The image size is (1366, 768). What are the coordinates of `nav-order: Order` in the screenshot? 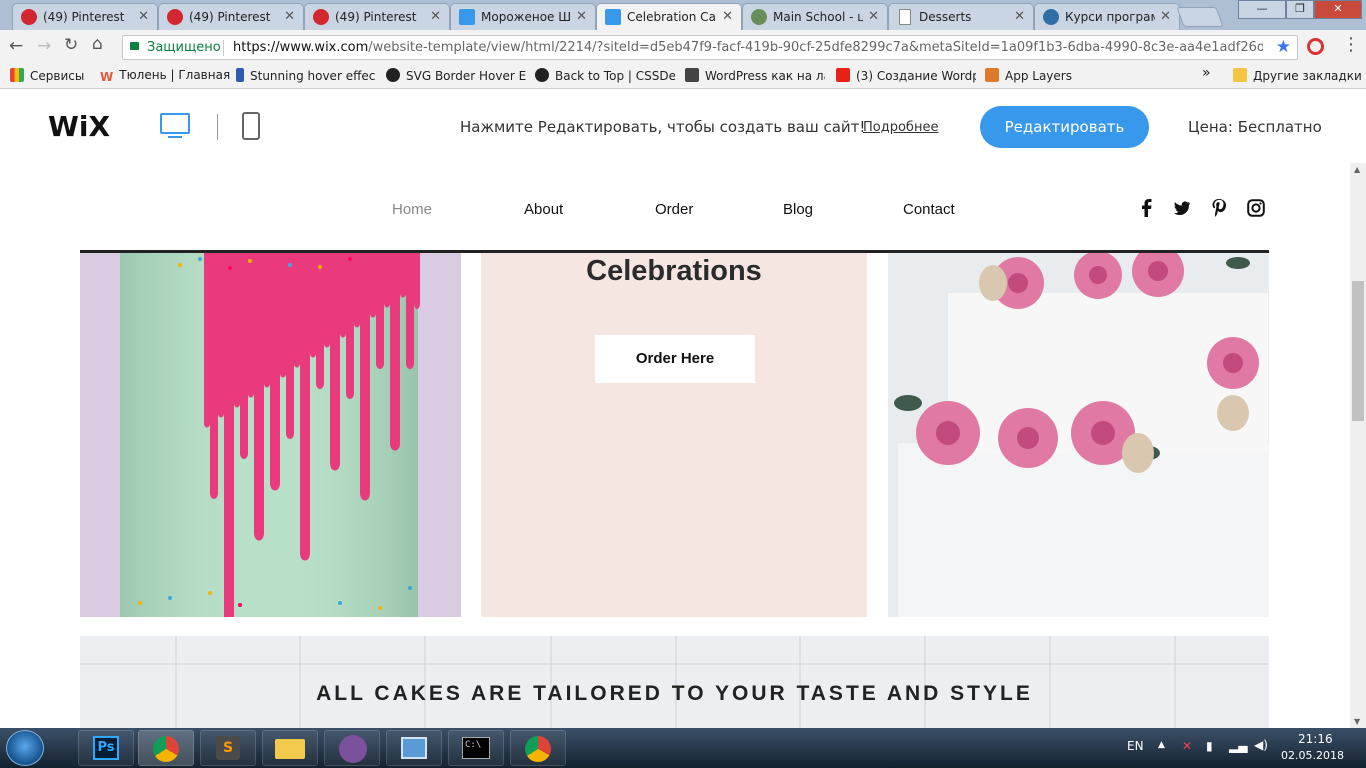 It's located at (674, 209).